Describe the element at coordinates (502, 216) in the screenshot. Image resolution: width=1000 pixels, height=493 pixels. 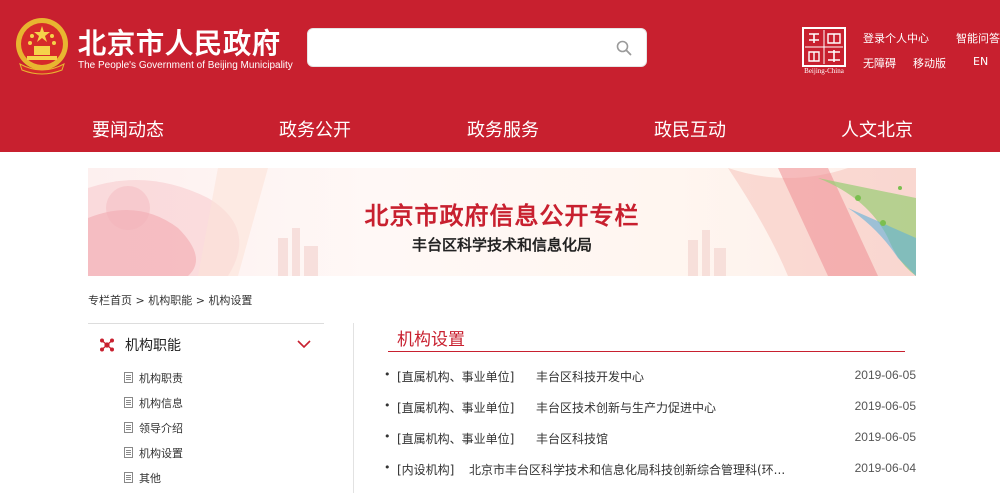
I see `banner-title: 北京市政府信息公开专栏` at that location.